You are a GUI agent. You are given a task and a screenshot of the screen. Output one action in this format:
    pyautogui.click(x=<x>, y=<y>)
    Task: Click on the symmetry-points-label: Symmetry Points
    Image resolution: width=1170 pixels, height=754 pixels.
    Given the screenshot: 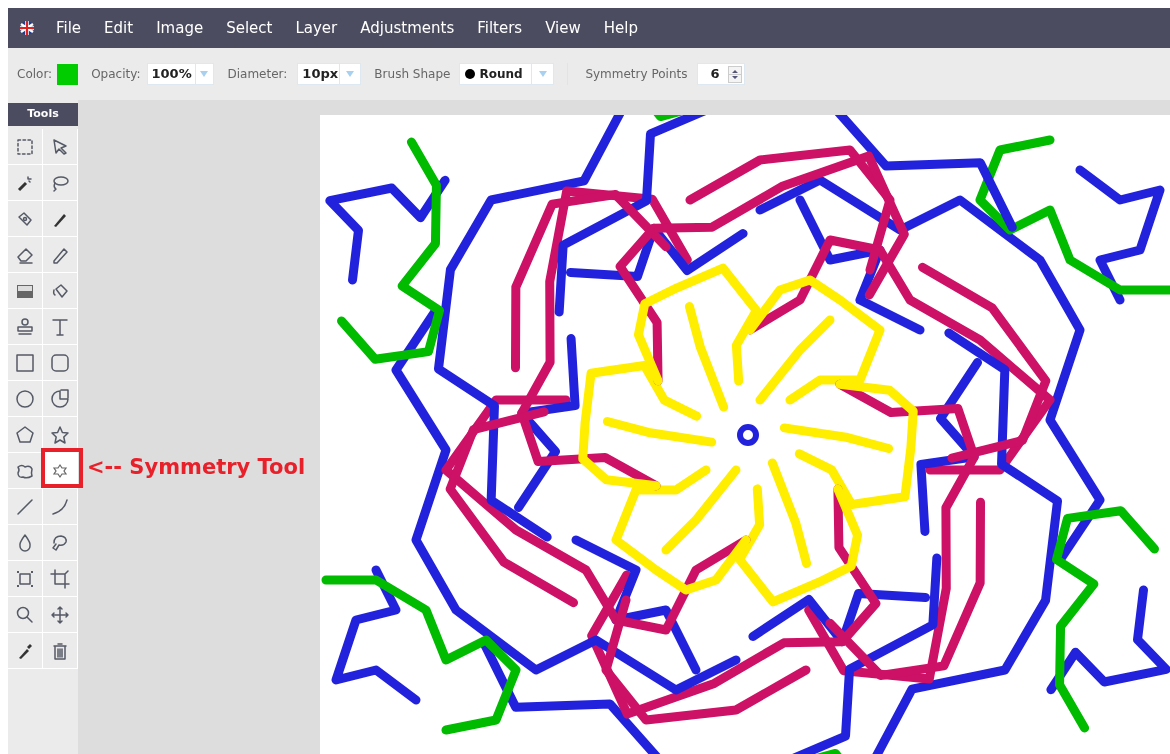 What is the action you would take?
    pyautogui.click(x=636, y=74)
    